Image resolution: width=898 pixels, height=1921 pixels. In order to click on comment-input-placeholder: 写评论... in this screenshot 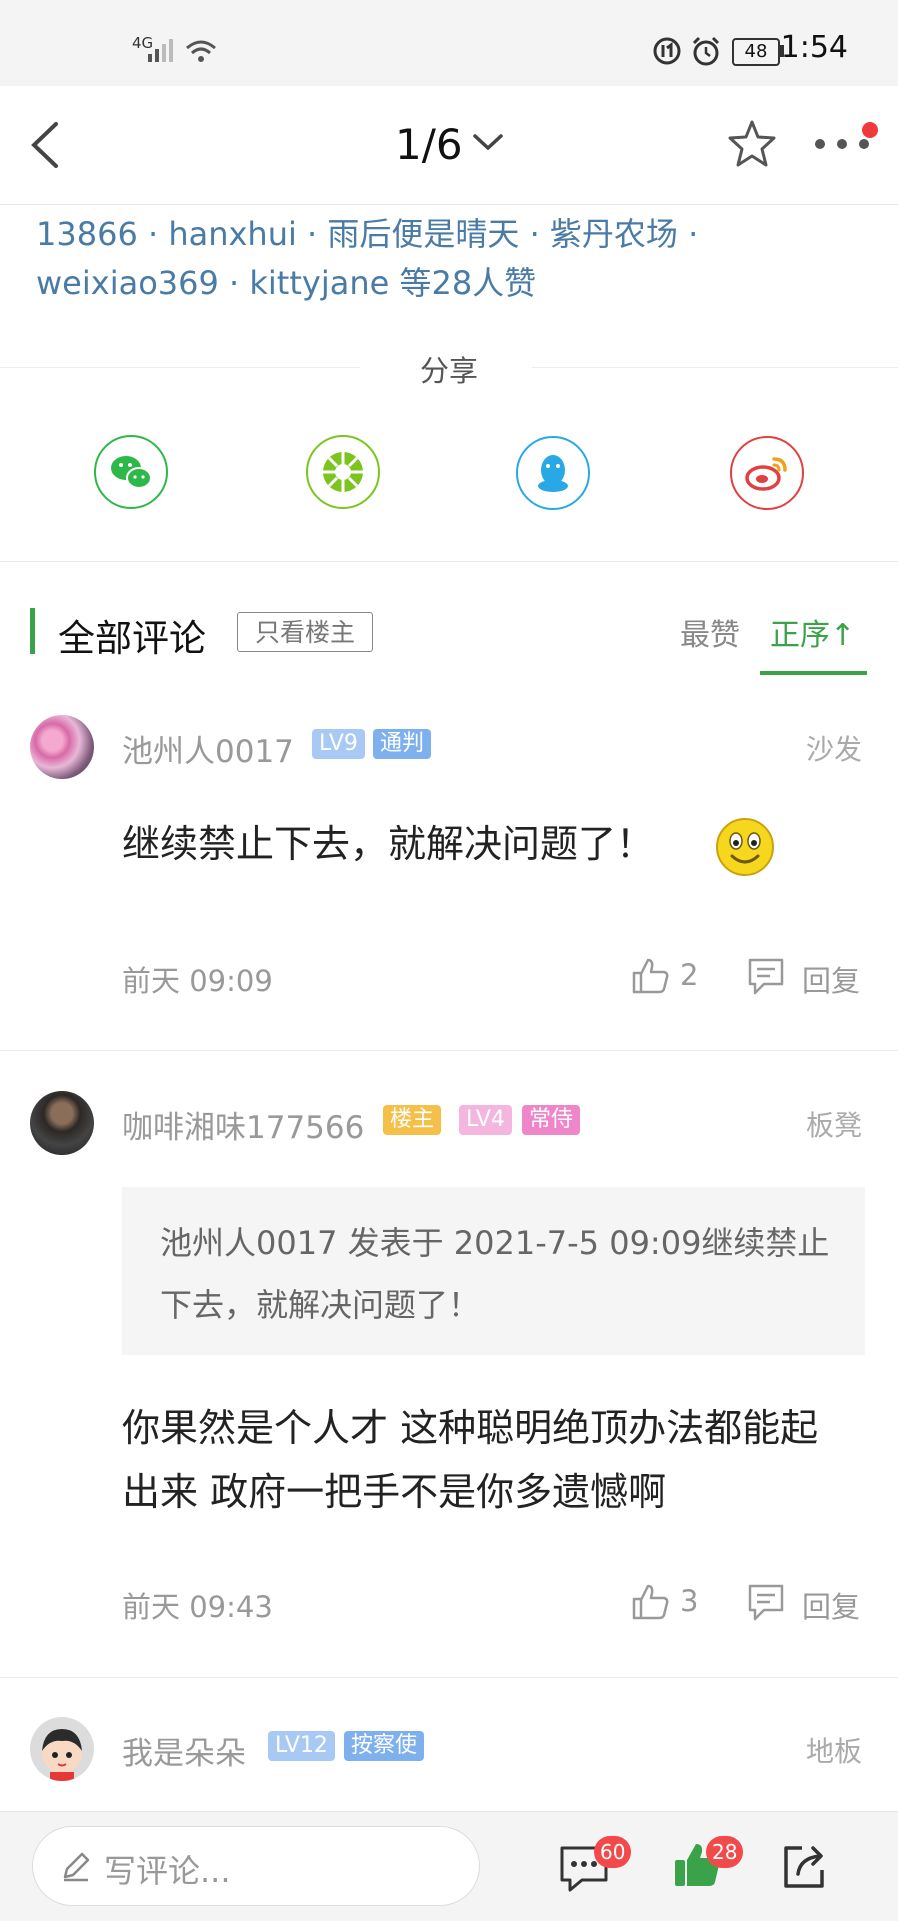, I will do `click(167, 1869)`.